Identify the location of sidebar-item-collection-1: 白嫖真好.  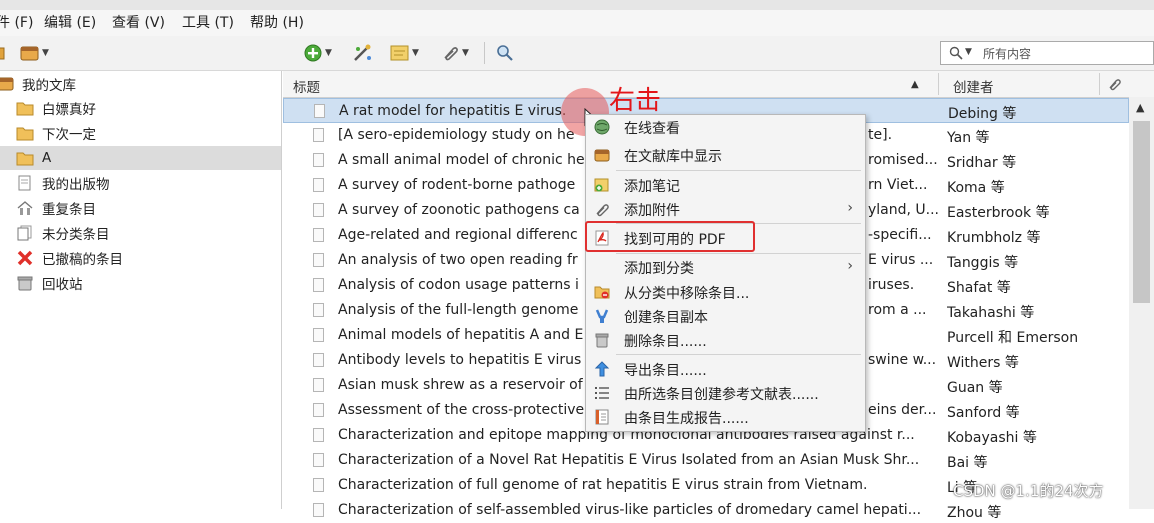
(56, 108).